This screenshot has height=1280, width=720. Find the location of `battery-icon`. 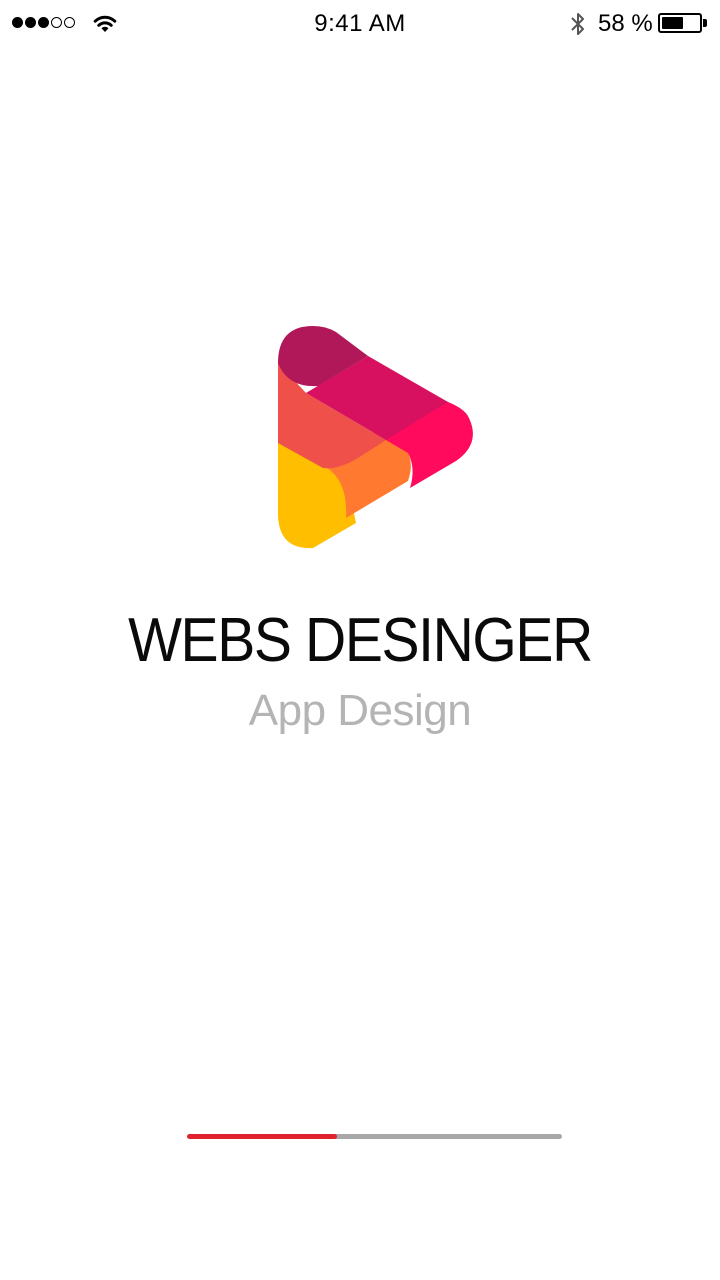

battery-icon is located at coordinates (680, 23).